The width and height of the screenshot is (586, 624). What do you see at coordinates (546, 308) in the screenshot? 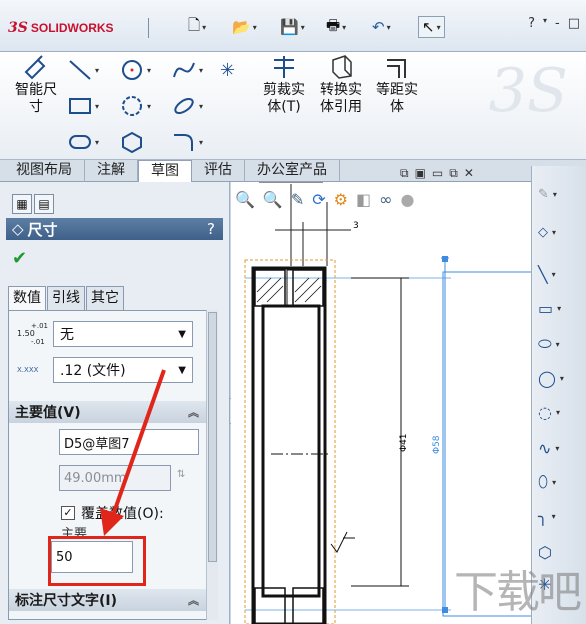
I see `rectangle-icon: ▭` at bounding box center [546, 308].